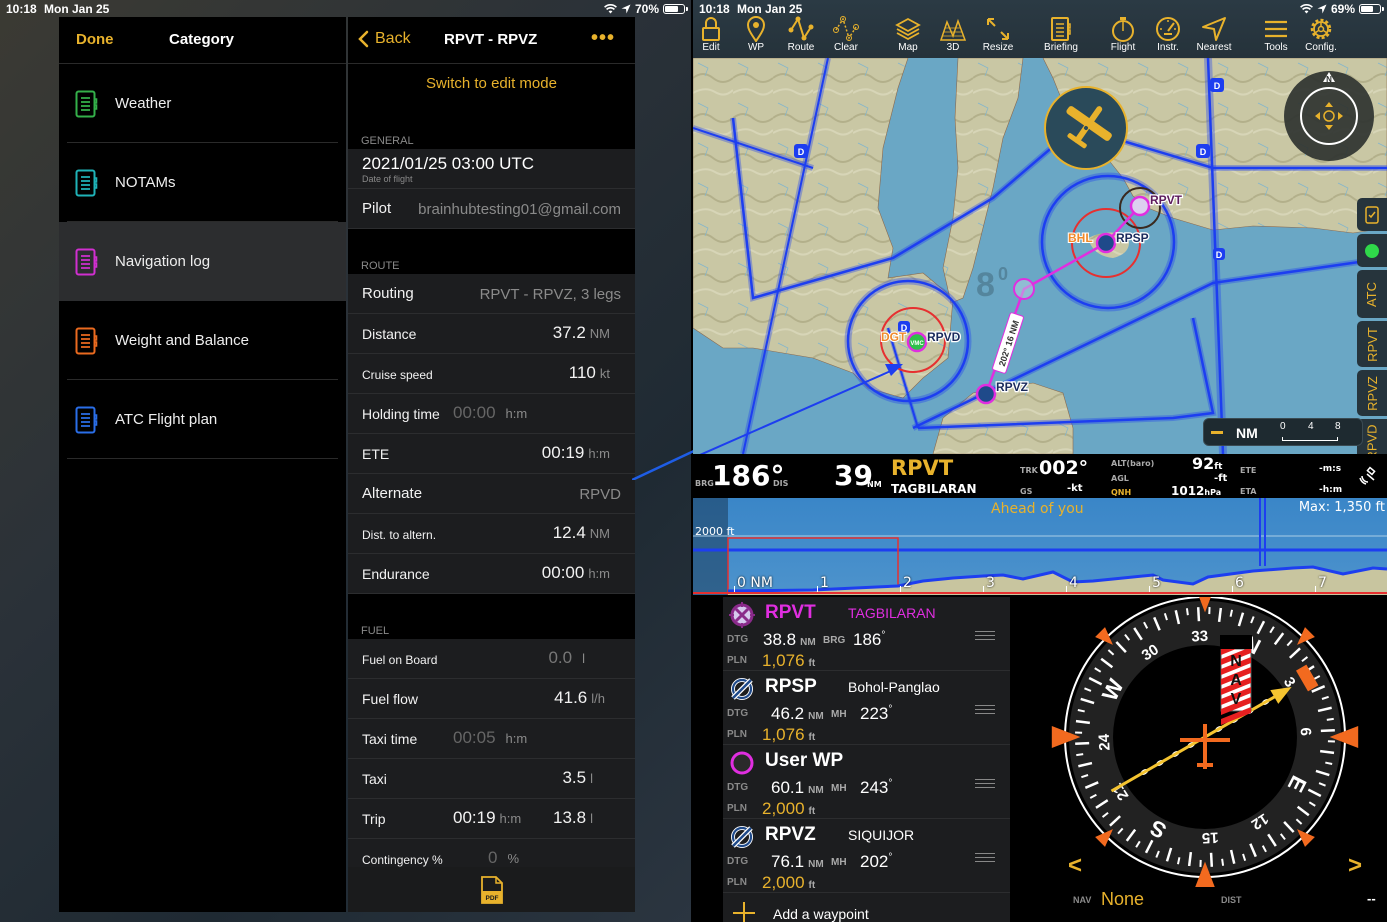 This screenshot has height=922, width=1387. Describe the element at coordinates (1003, 274) in the screenshot. I see `mef-superscript: 0` at that location.